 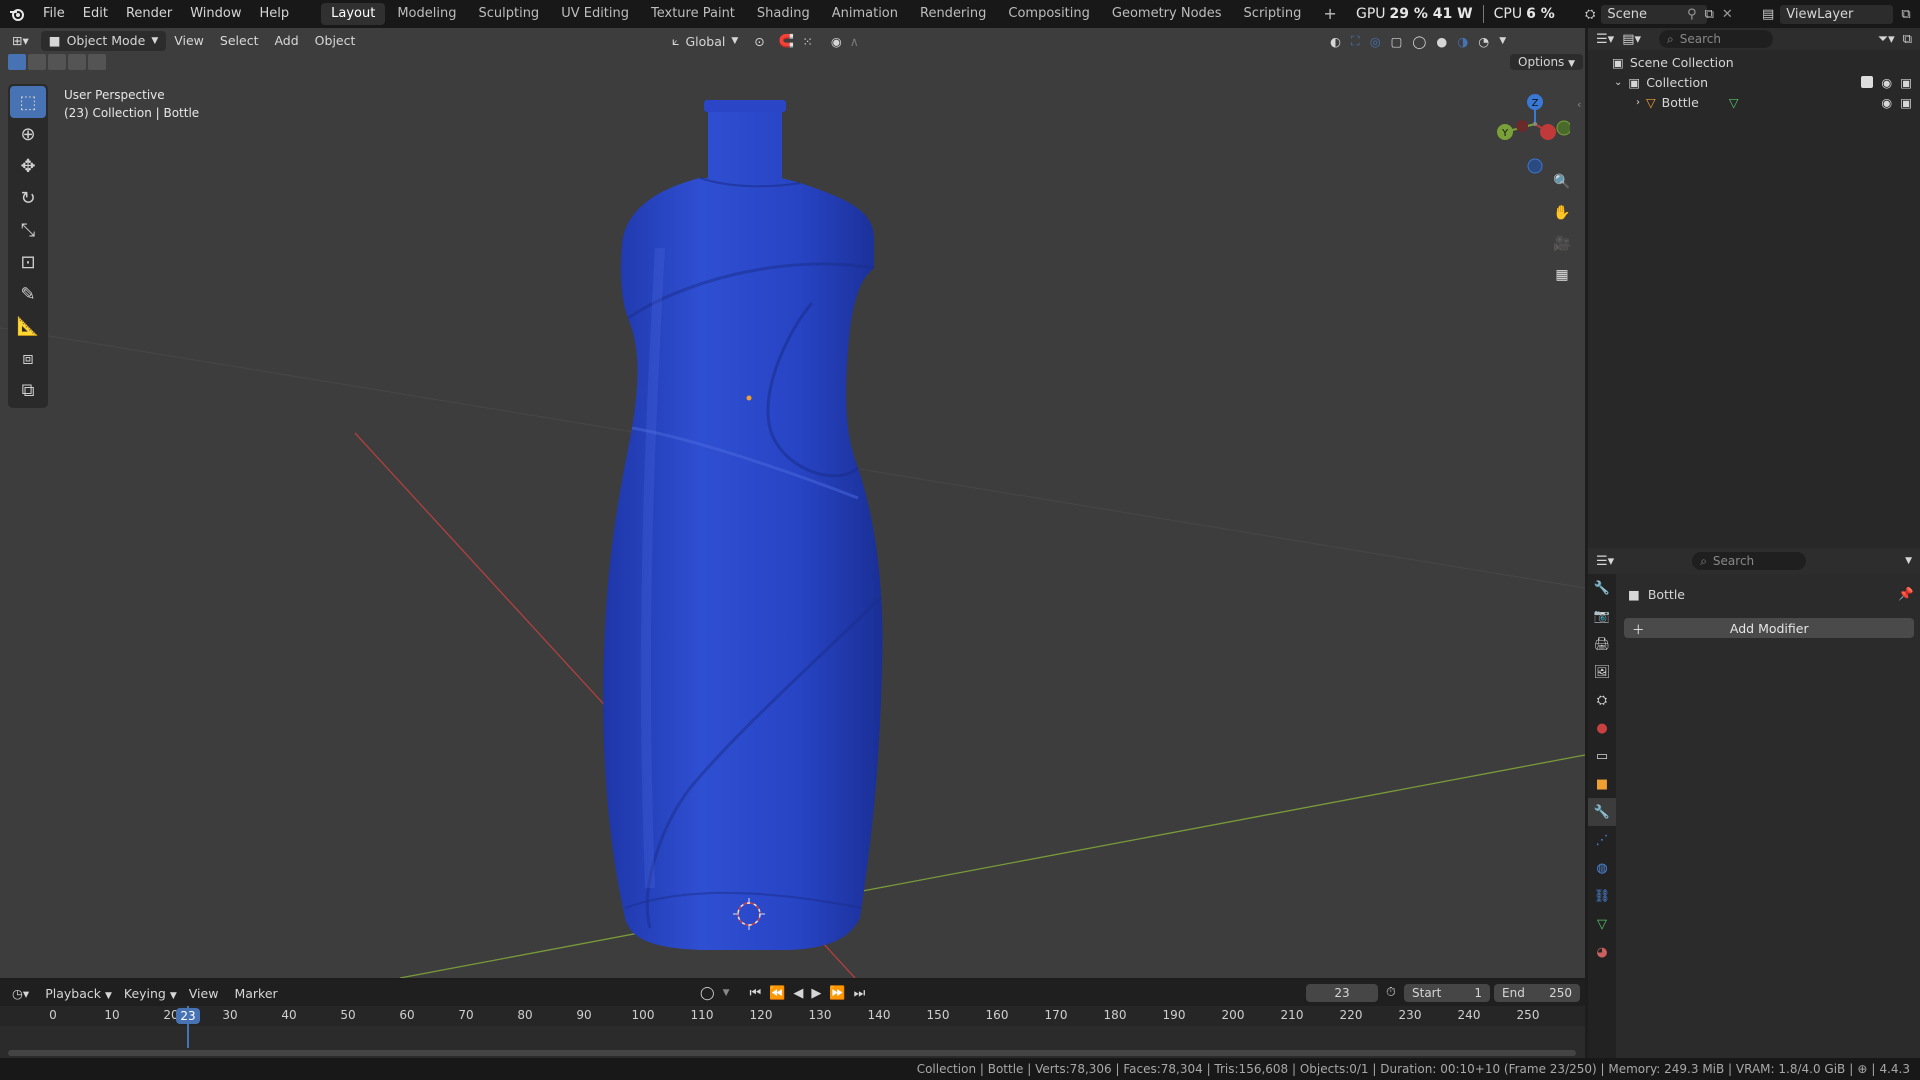 What do you see at coordinates (508, 14) in the screenshot?
I see `tab-sculpting: Sculpting` at bounding box center [508, 14].